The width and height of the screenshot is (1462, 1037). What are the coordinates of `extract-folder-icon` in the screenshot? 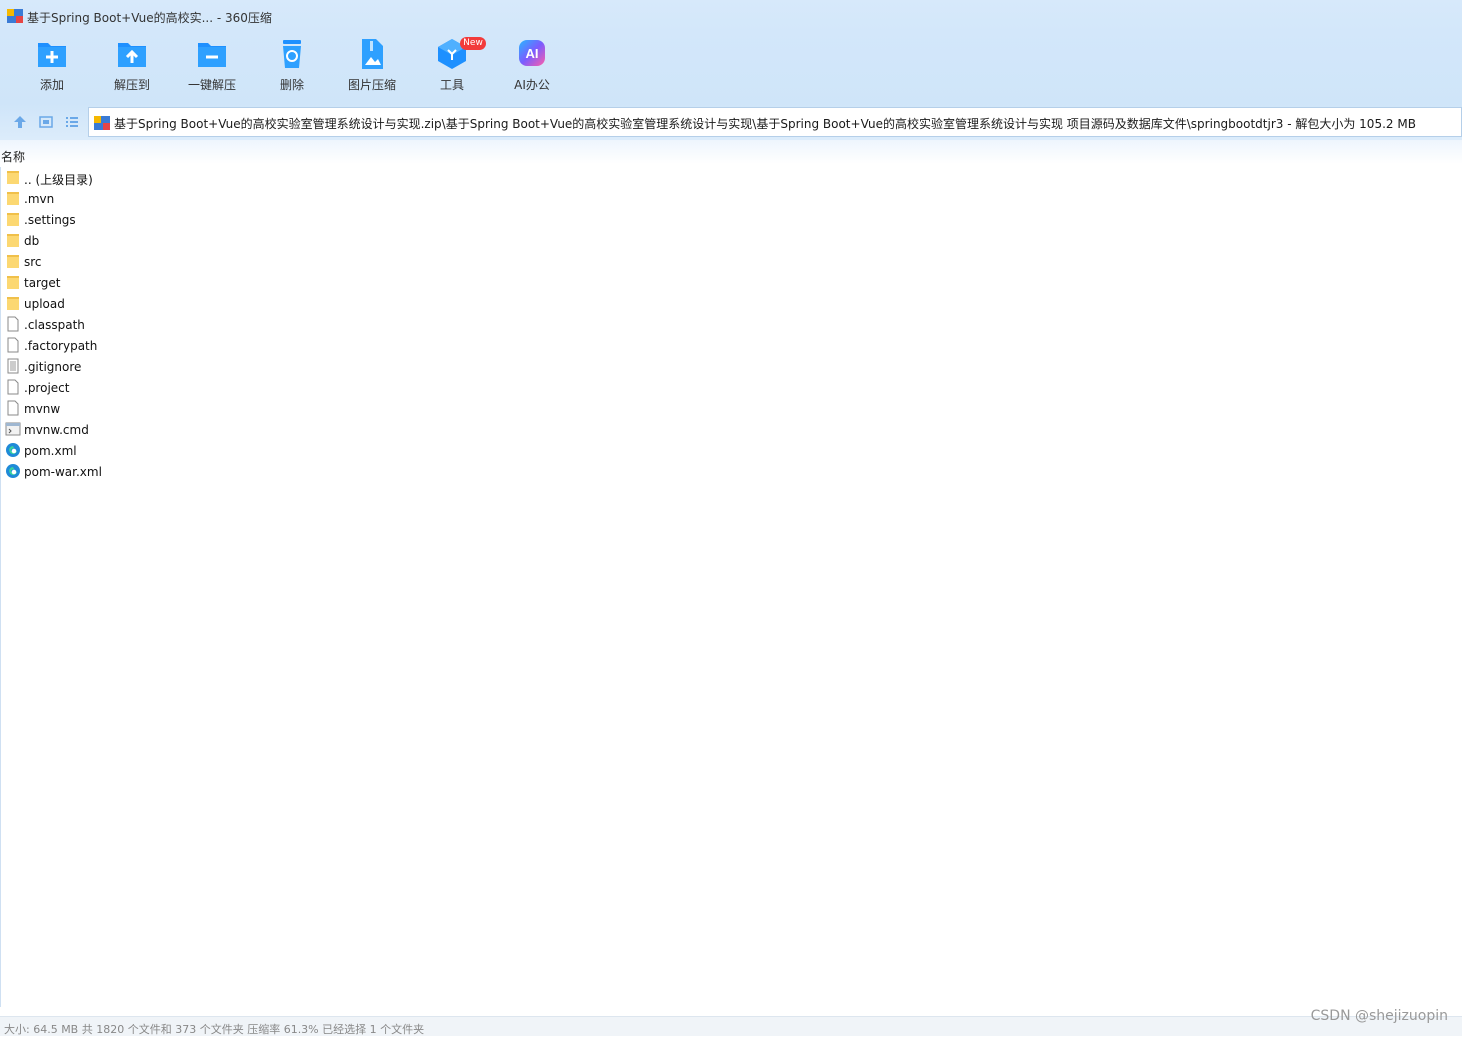 It's located at (132, 55).